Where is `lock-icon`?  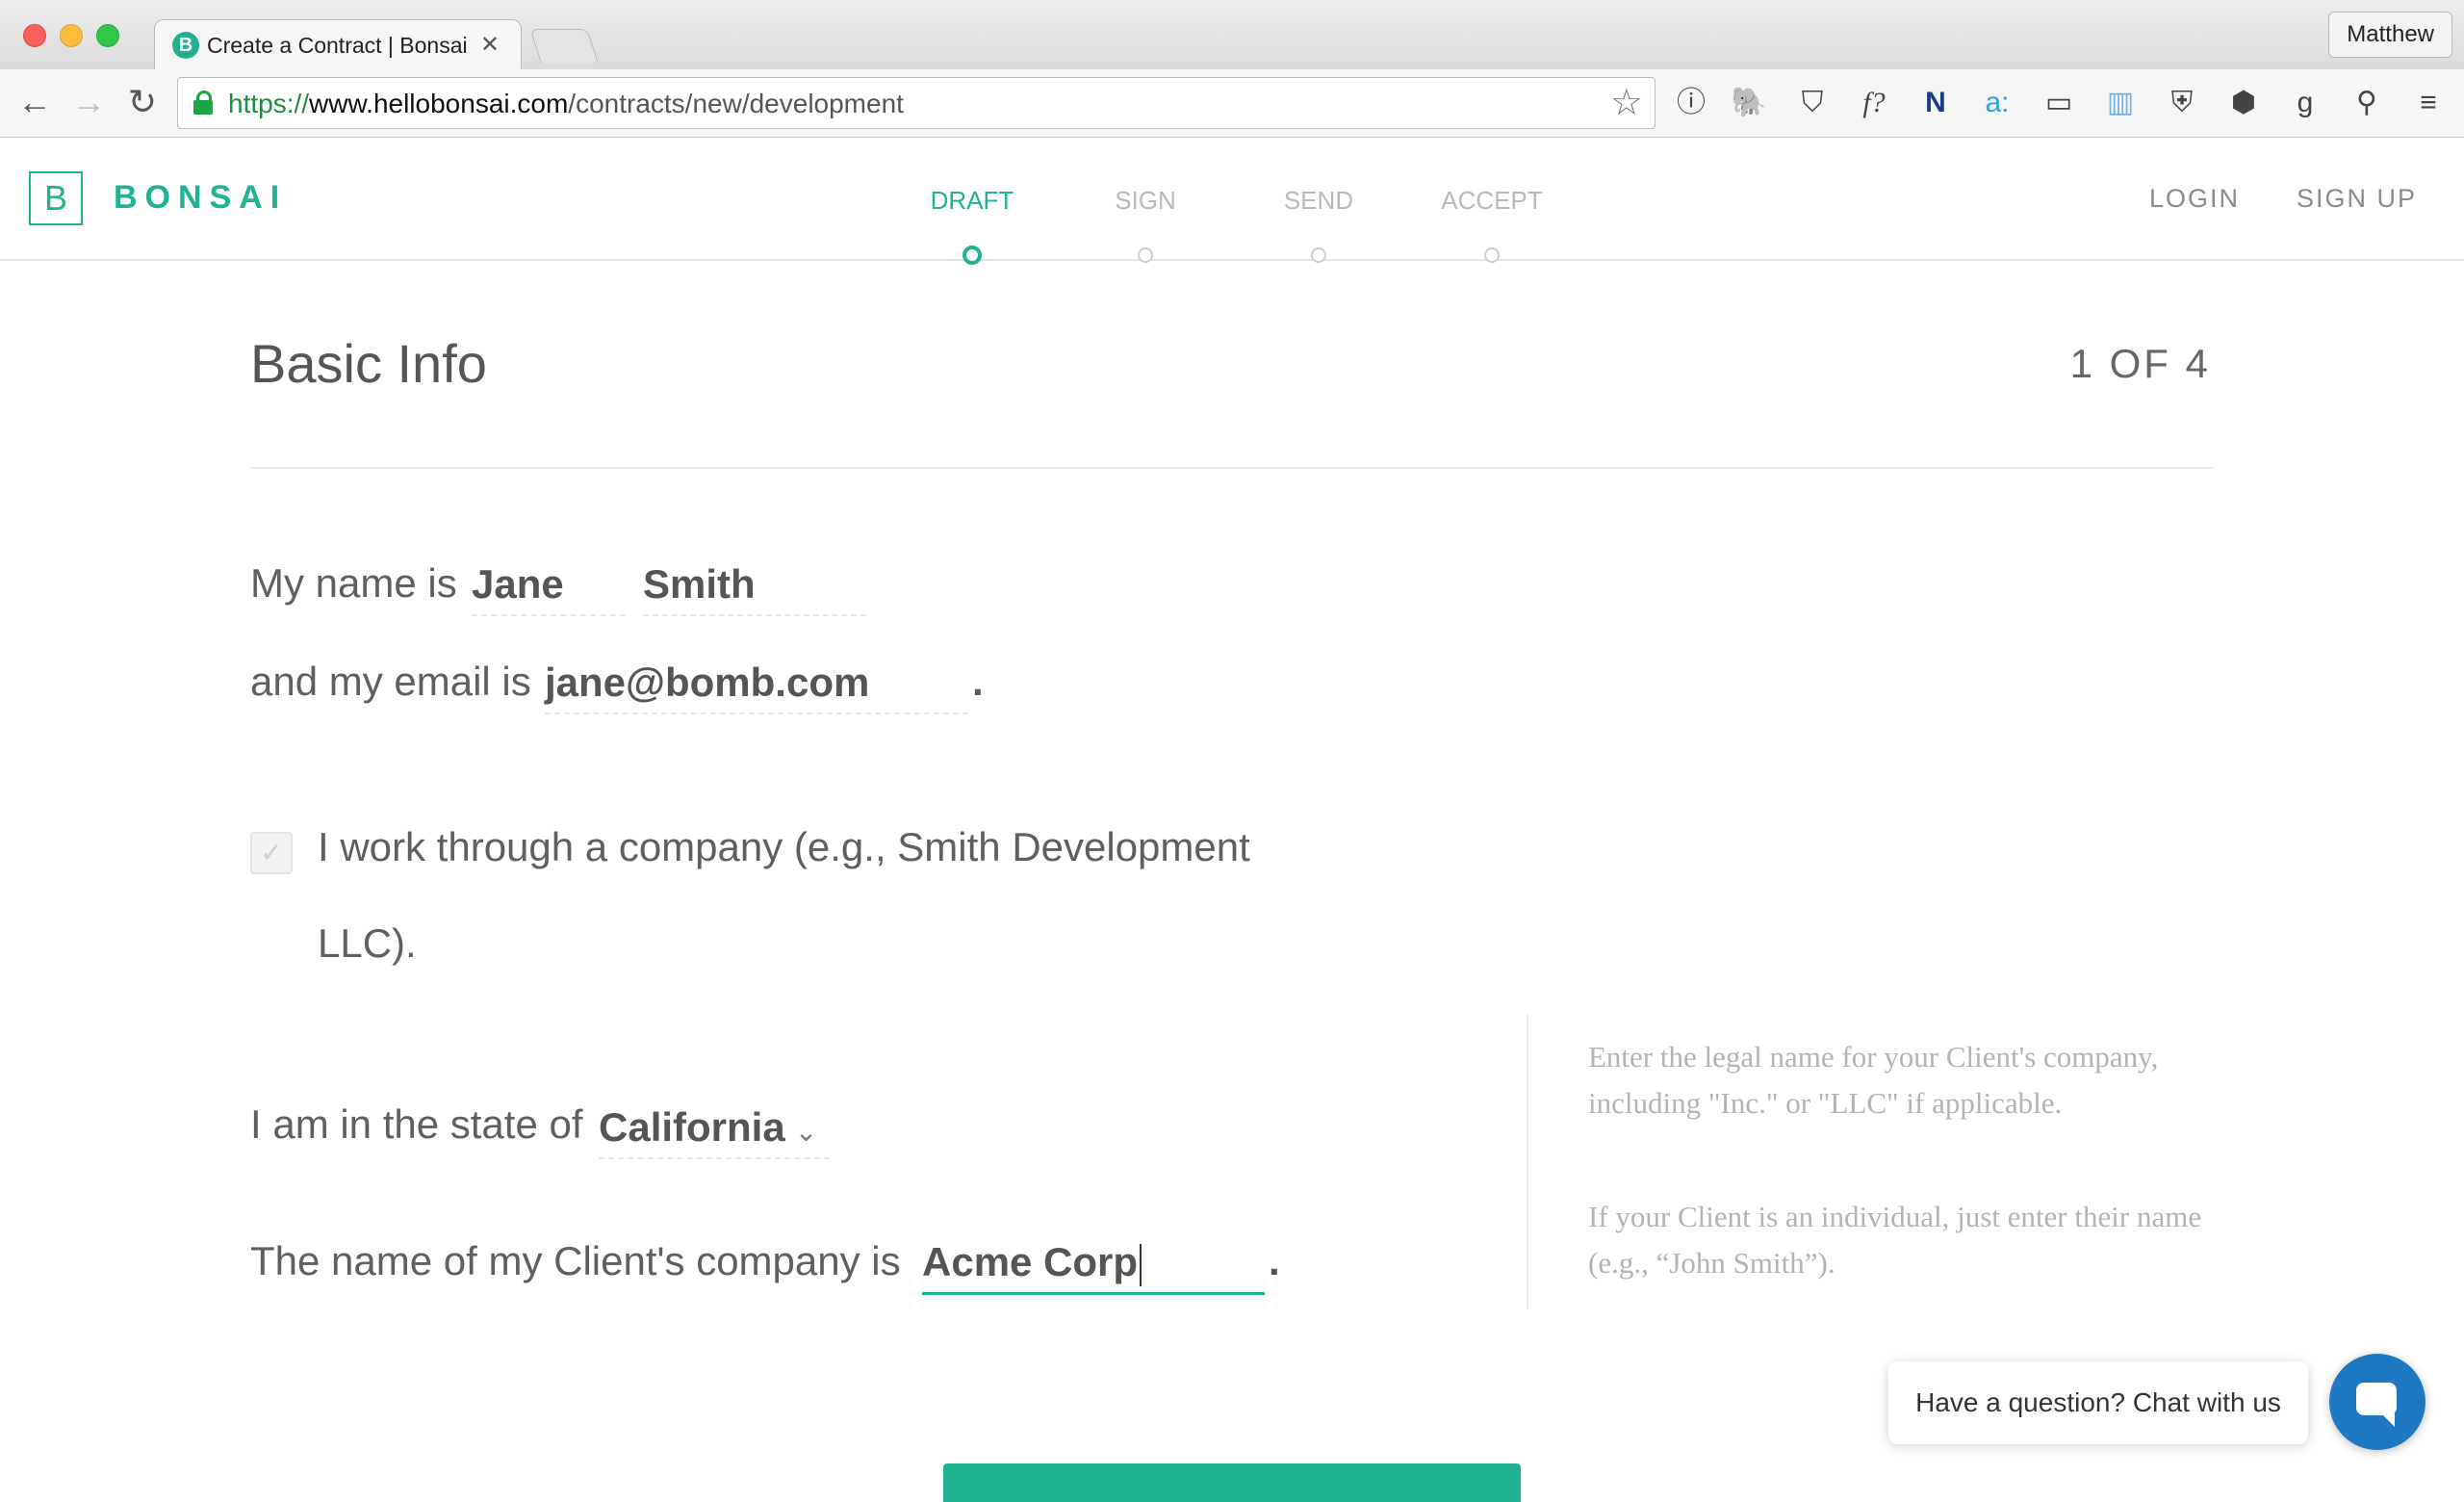 lock-icon is located at coordinates (203, 103).